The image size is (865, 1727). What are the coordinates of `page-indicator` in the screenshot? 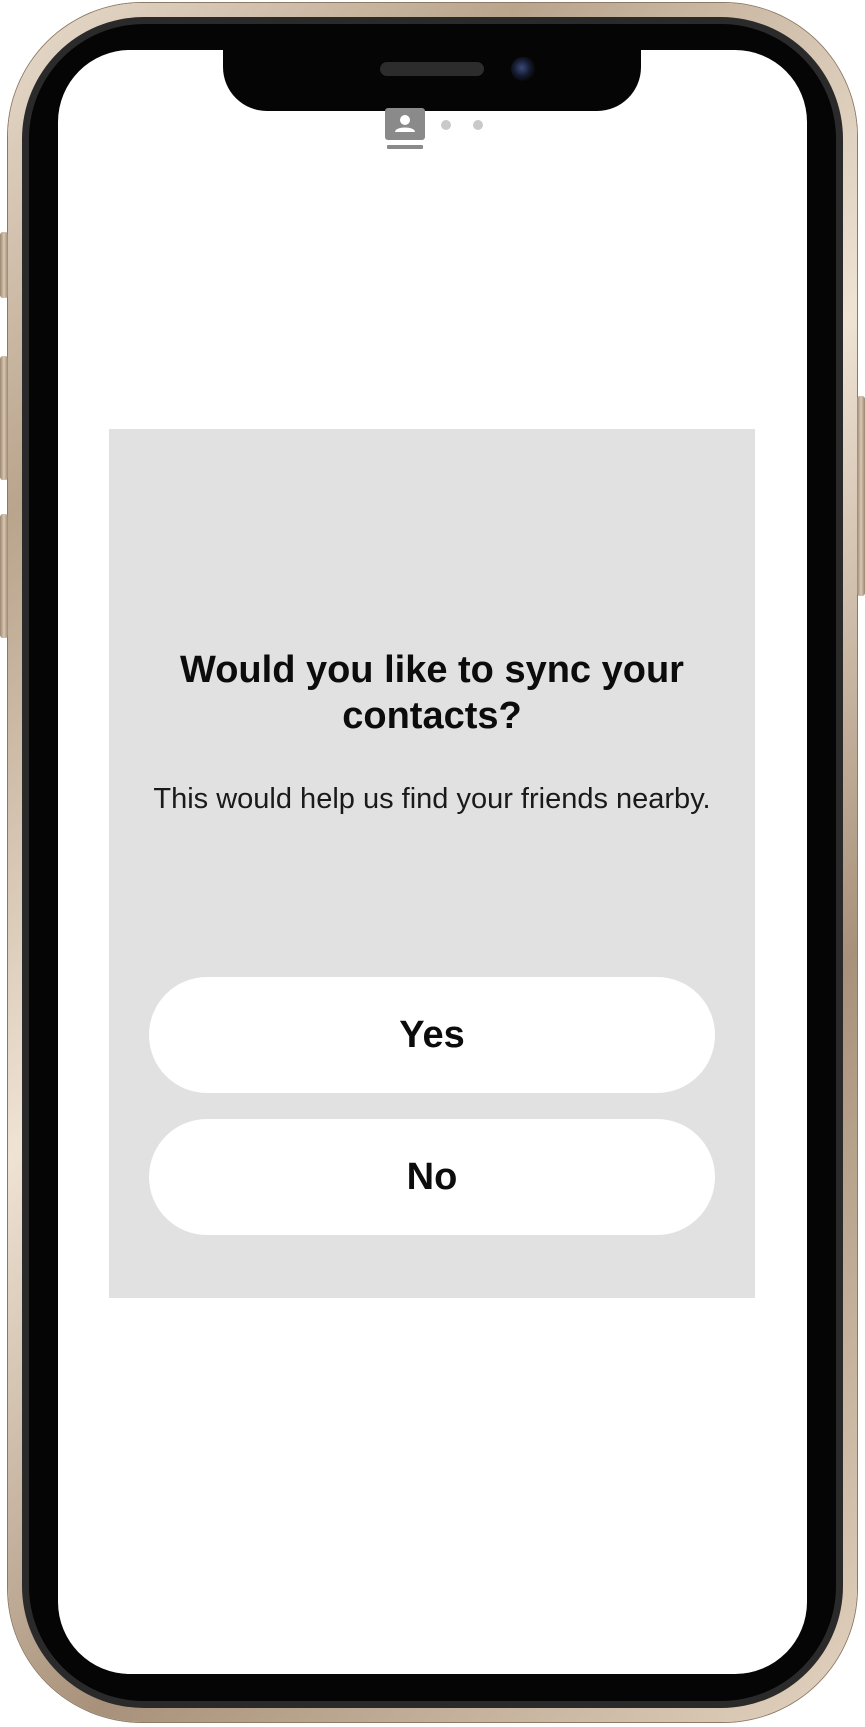 It's located at (440, 129).